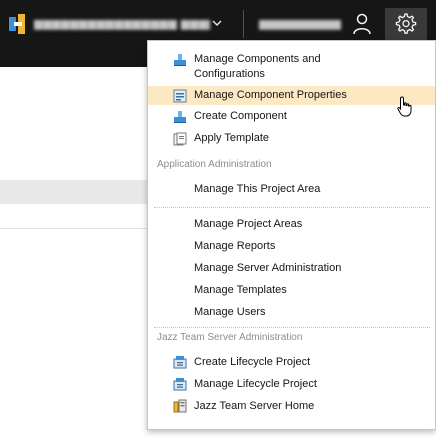  I want to click on settings-button, so click(406, 24).